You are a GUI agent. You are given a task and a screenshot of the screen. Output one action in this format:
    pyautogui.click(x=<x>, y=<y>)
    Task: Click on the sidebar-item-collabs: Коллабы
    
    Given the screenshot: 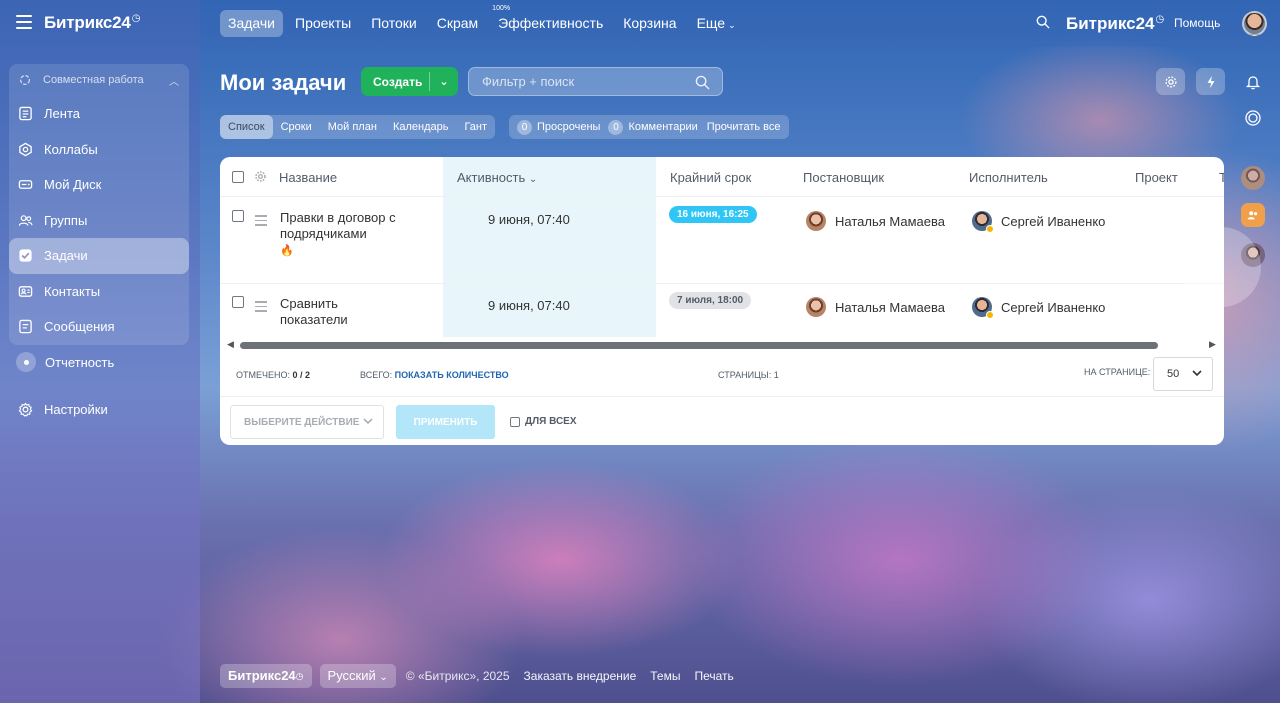 What is the action you would take?
    pyautogui.click(x=99, y=150)
    